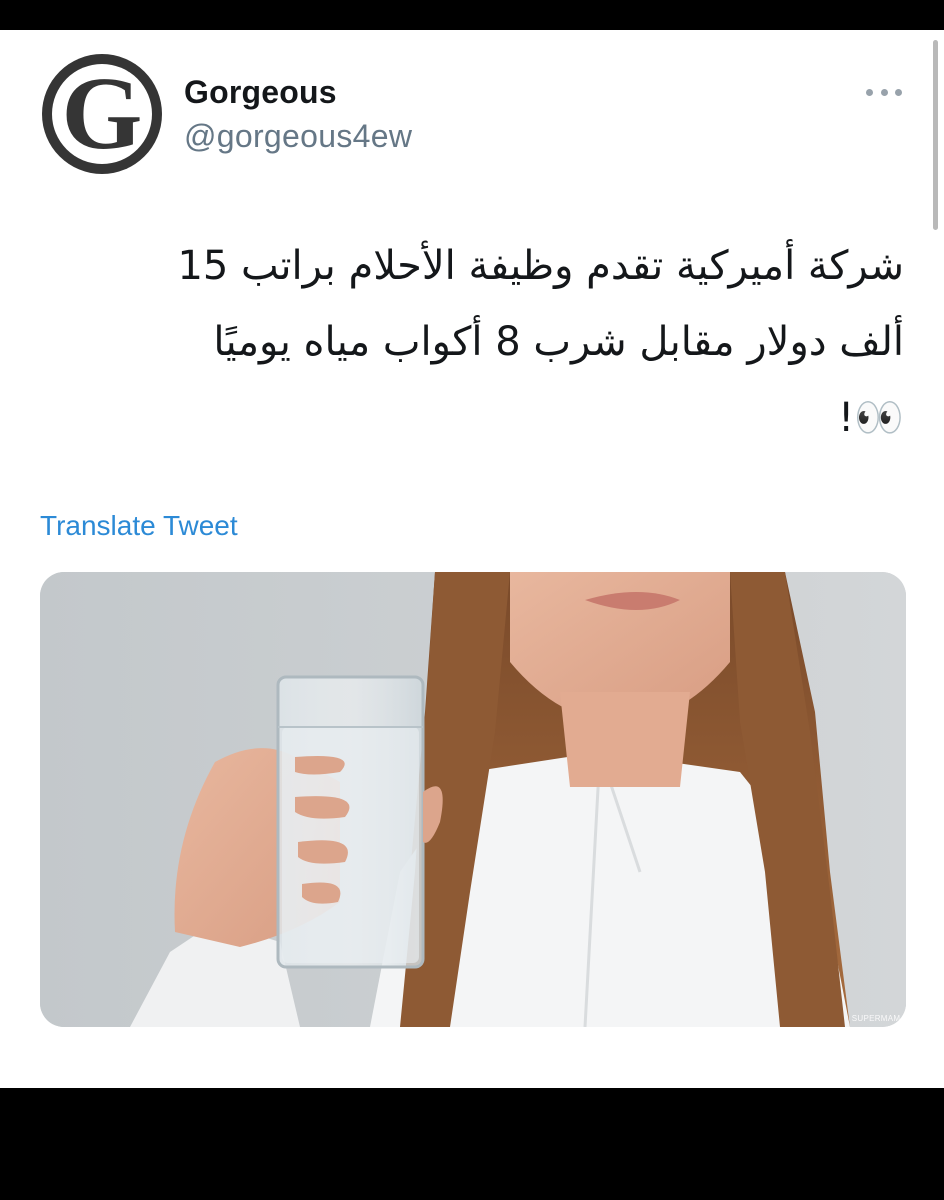  What do you see at coordinates (298, 136) in the screenshot?
I see `user-handle: @gorgeous4ew` at bounding box center [298, 136].